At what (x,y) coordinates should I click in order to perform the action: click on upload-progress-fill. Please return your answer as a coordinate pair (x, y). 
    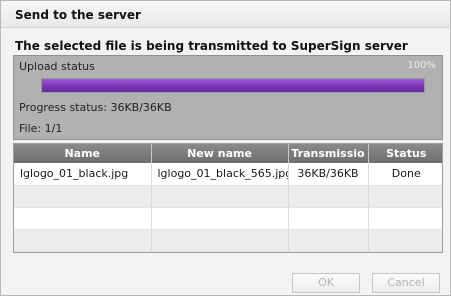
    Looking at the image, I should click on (233, 85).